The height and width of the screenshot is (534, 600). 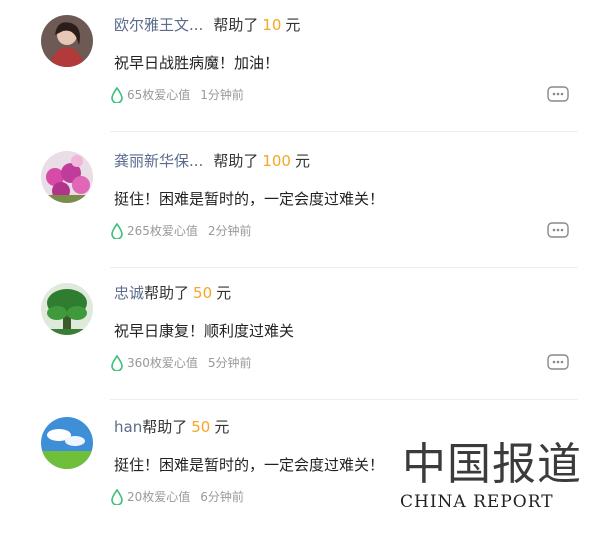 I want to click on user-name-link: han, so click(x=128, y=427).